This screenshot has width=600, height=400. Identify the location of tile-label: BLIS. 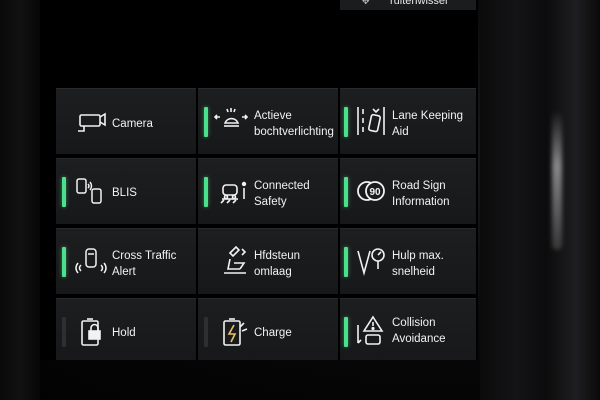
(124, 193).